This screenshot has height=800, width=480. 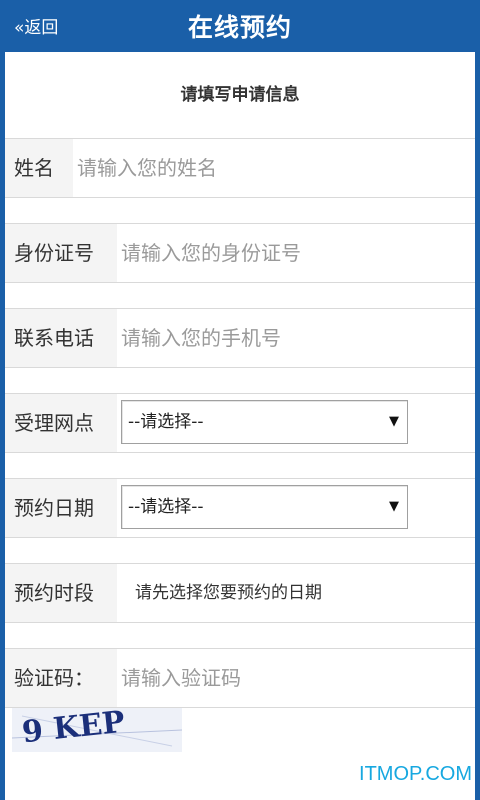 I want to click on phone-label: 联系电话, so click(x=54, y=338).